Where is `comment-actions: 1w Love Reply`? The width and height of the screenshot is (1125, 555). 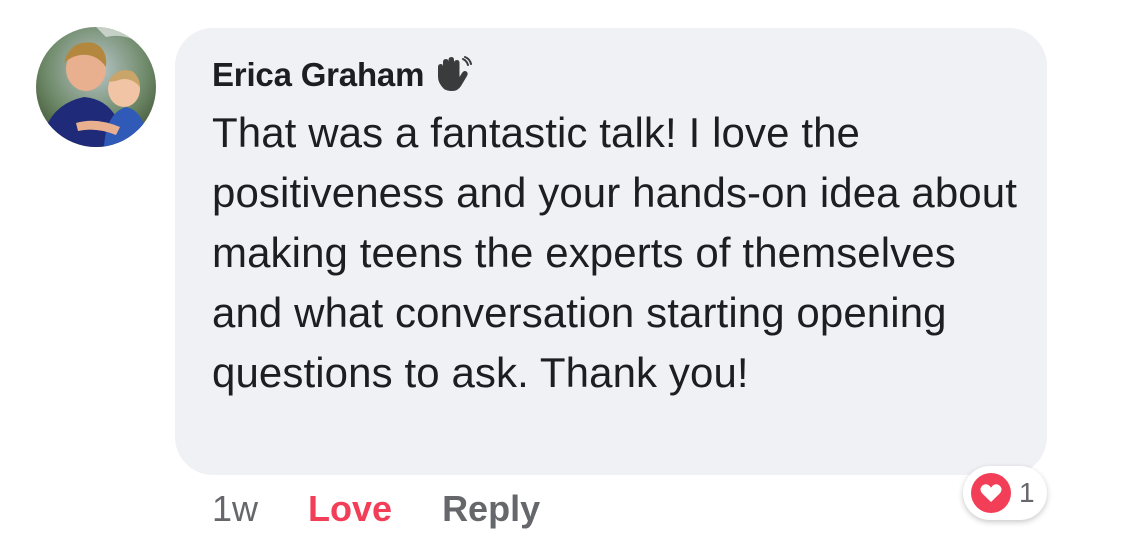
comment-actions: 1w Love Reply is located at coordinates (376, 509).